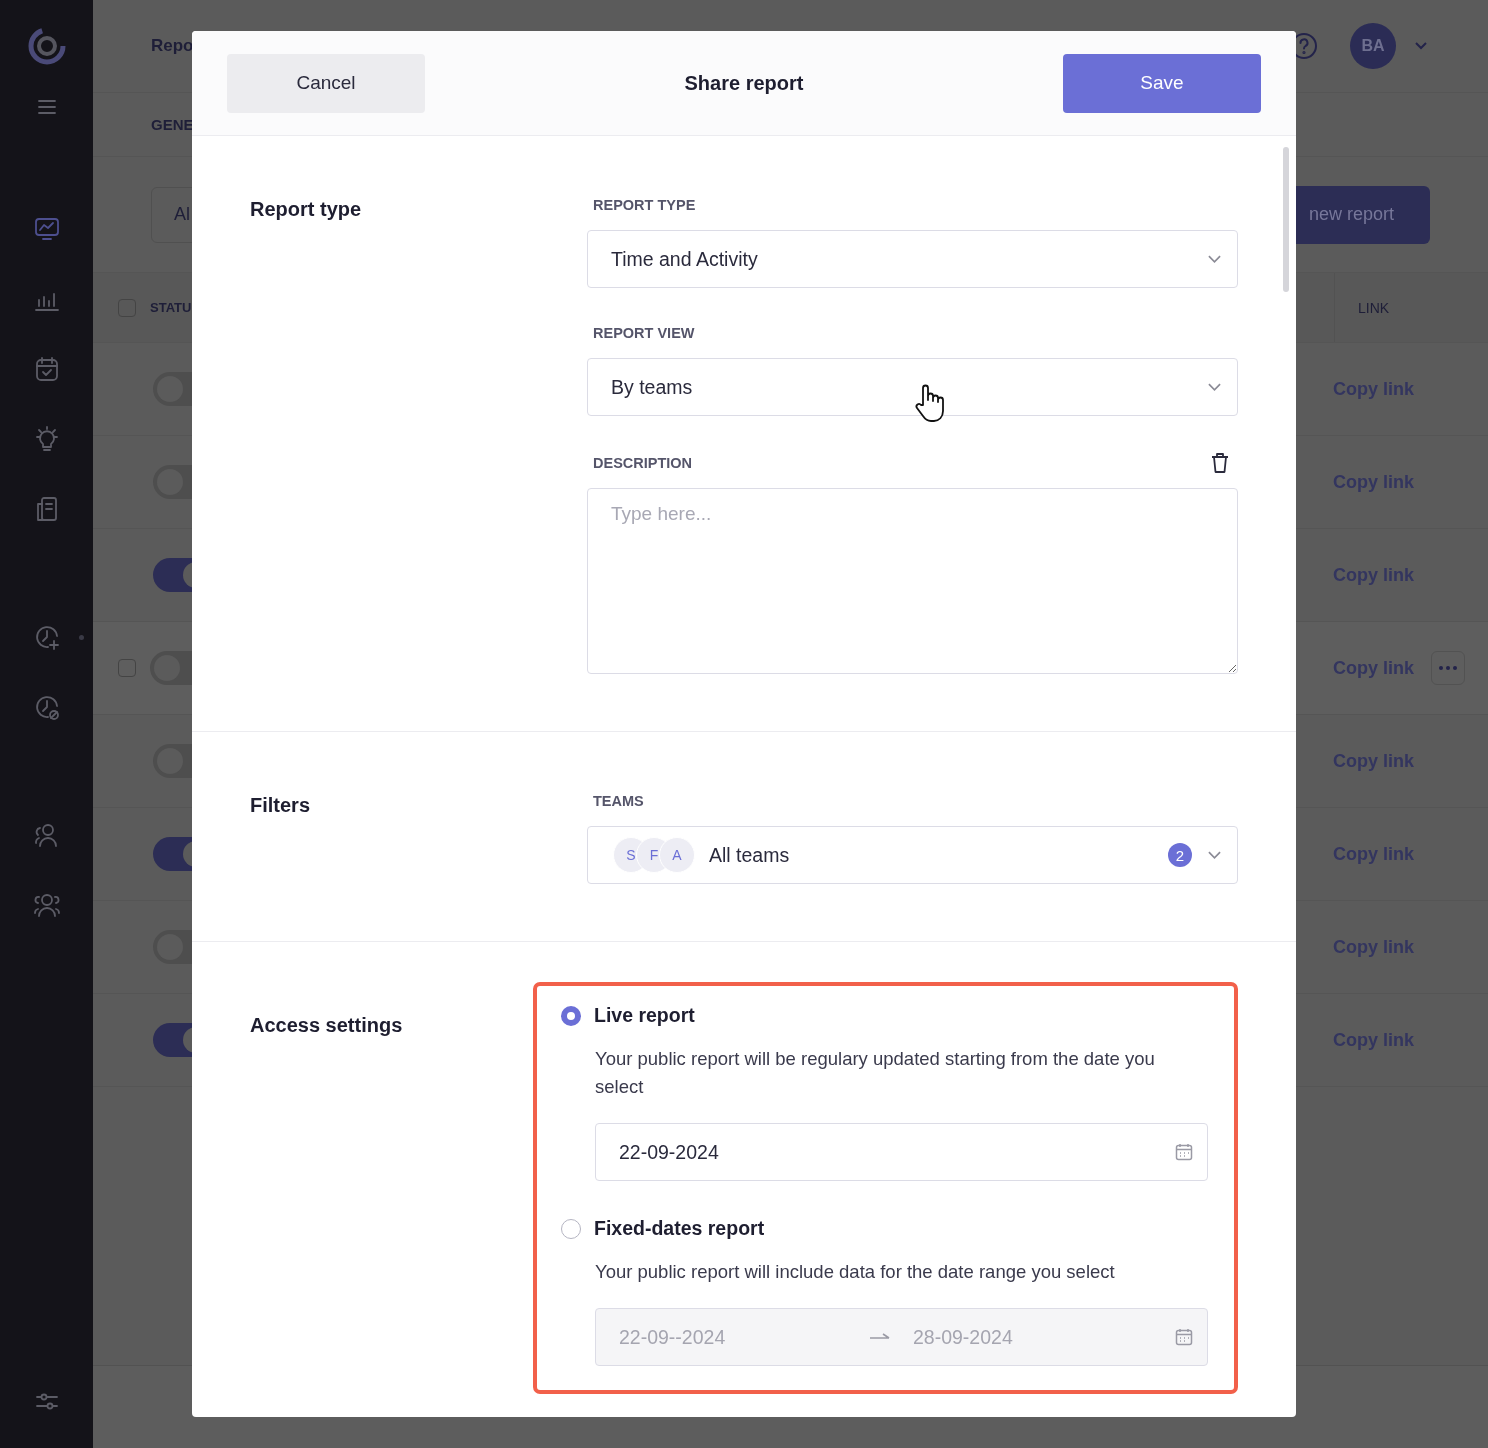  What do you see at coordinates (172, 46) in the screenshot?
I see `page-title: Repo` at bounding box center [172, 46].